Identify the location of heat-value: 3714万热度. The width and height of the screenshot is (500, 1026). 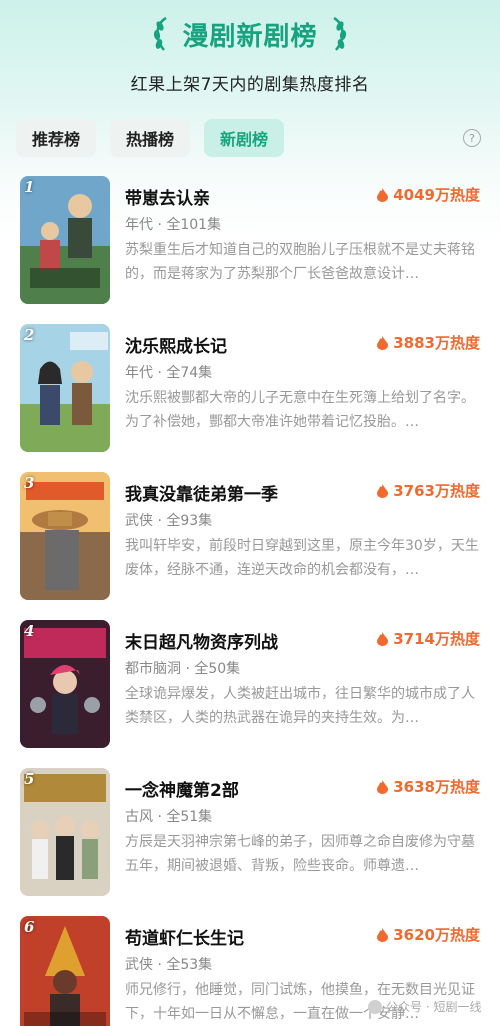
(428, 638).